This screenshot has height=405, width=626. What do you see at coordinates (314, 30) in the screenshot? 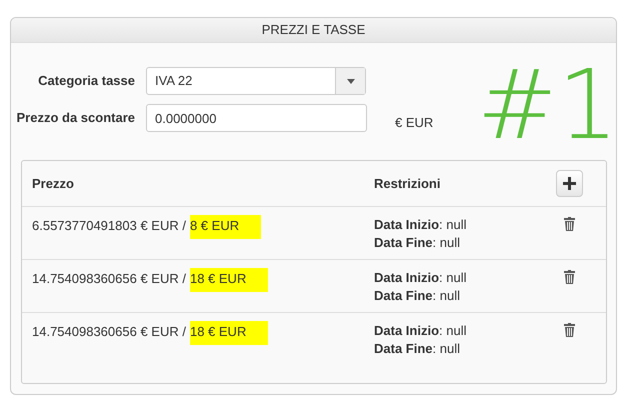
I see `panel-title: PREZZI E TASSE` at bounding box center [314, 30].